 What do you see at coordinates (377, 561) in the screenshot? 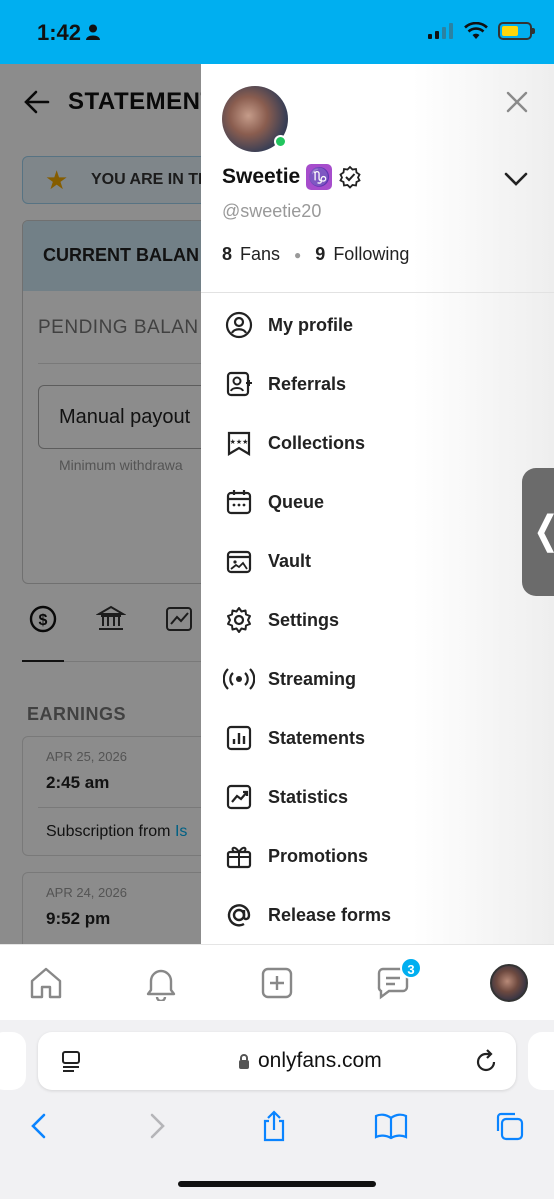
I see `menu-item-vault: Vault` at bounding box center [377, 561].